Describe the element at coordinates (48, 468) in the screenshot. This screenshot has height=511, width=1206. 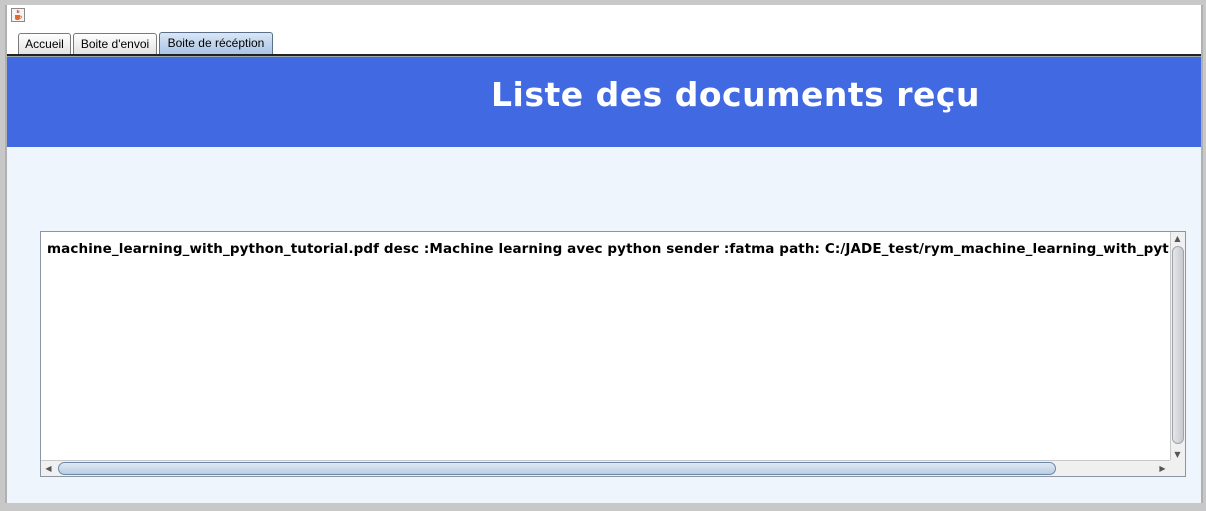
I see `scroll-left-icon: ◀` at that location.